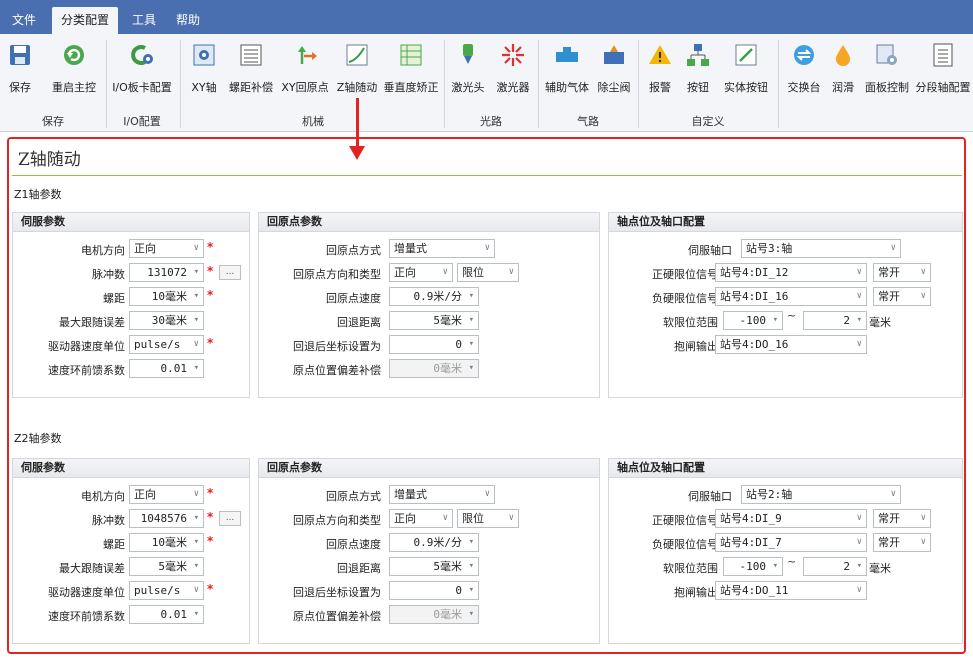 This screenshot has height=659, width=973. Describe the element at coordinates (166, 272) in the screenshot. I see `pulses-spinbox: 131072 ▾` at that location.